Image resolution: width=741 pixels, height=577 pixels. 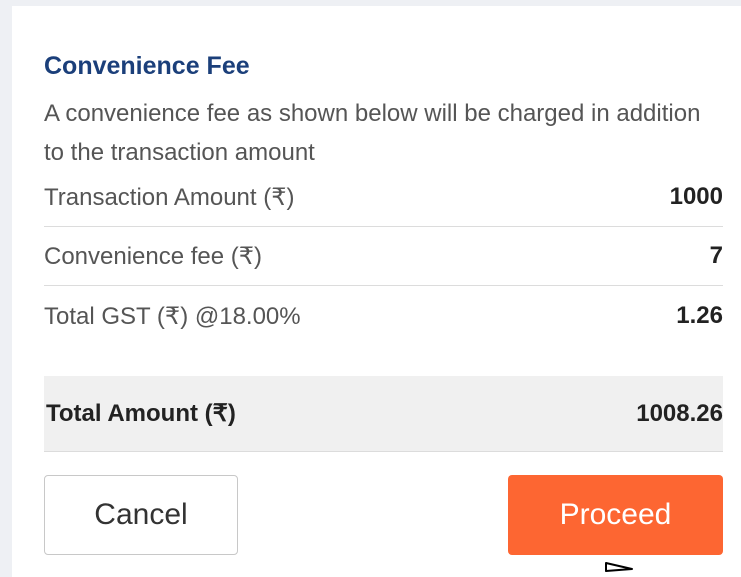 What do you see at coordinates (153, 256) in the screenshot?
I see `convenience-fee-label: Convenience fee (₹)` at bounding box center [153, 256].